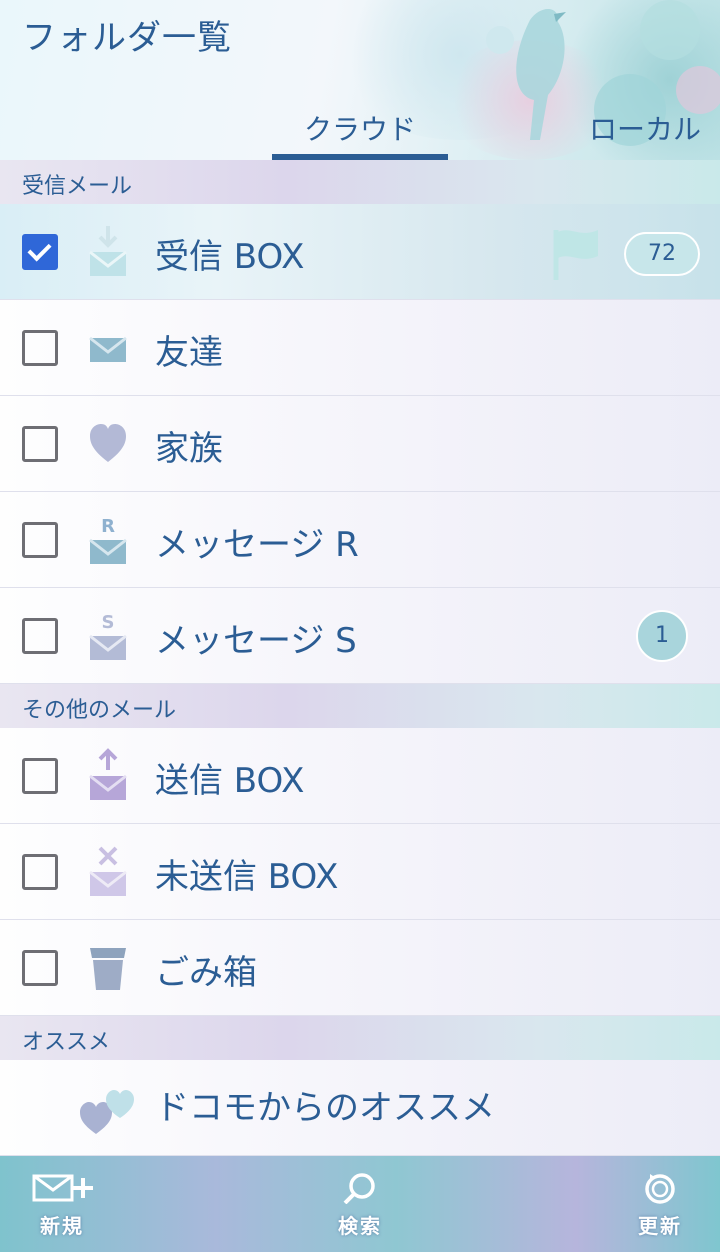 Image resolution: width=720 pixels, height=1252 pixels. I want to click on envelope-s-icon: S, so click(108, 636).